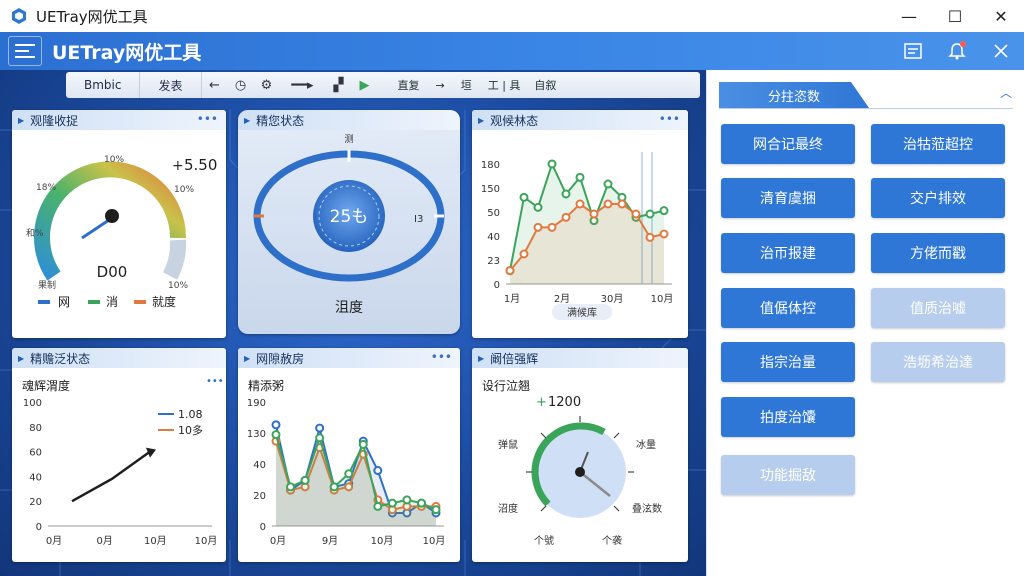  I want to click on panel-header: ▶ 精您状态, so click(349, 120).